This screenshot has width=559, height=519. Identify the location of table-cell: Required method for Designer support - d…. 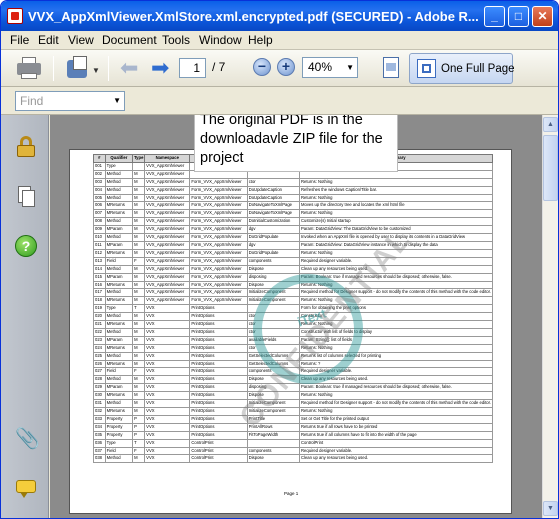
(396, 403).